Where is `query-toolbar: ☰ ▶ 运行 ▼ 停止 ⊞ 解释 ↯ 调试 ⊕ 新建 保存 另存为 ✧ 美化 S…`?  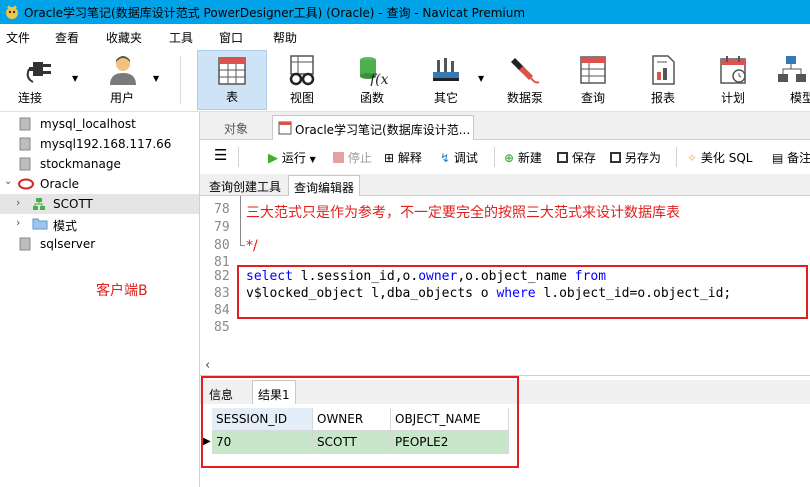 query-toolbar: ☰ ▶ 运行 ▼ 停止 ⊞ 解释 ↯ 调试 ⊕ 新建 保存 另存为 ✧ 美化 S… is located at coordinates (505, 157).